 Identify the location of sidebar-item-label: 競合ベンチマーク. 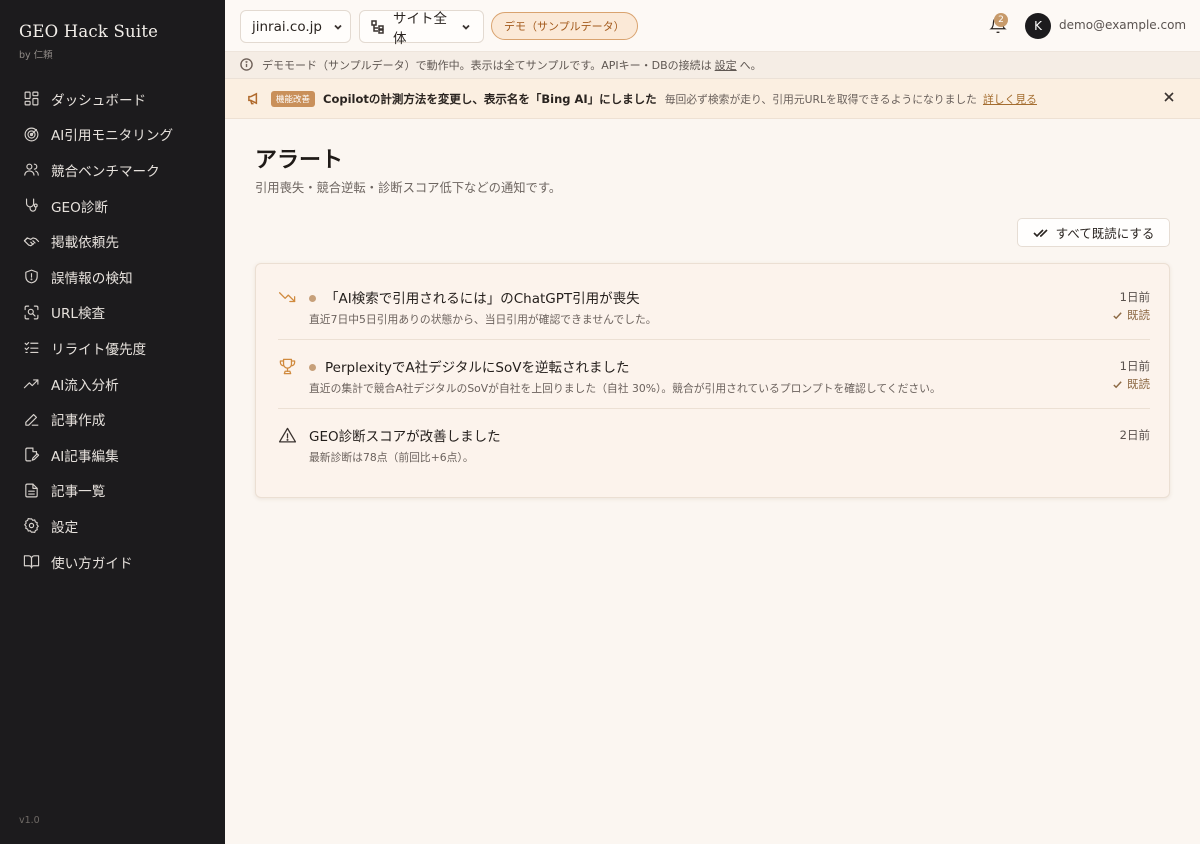
(105, 171).